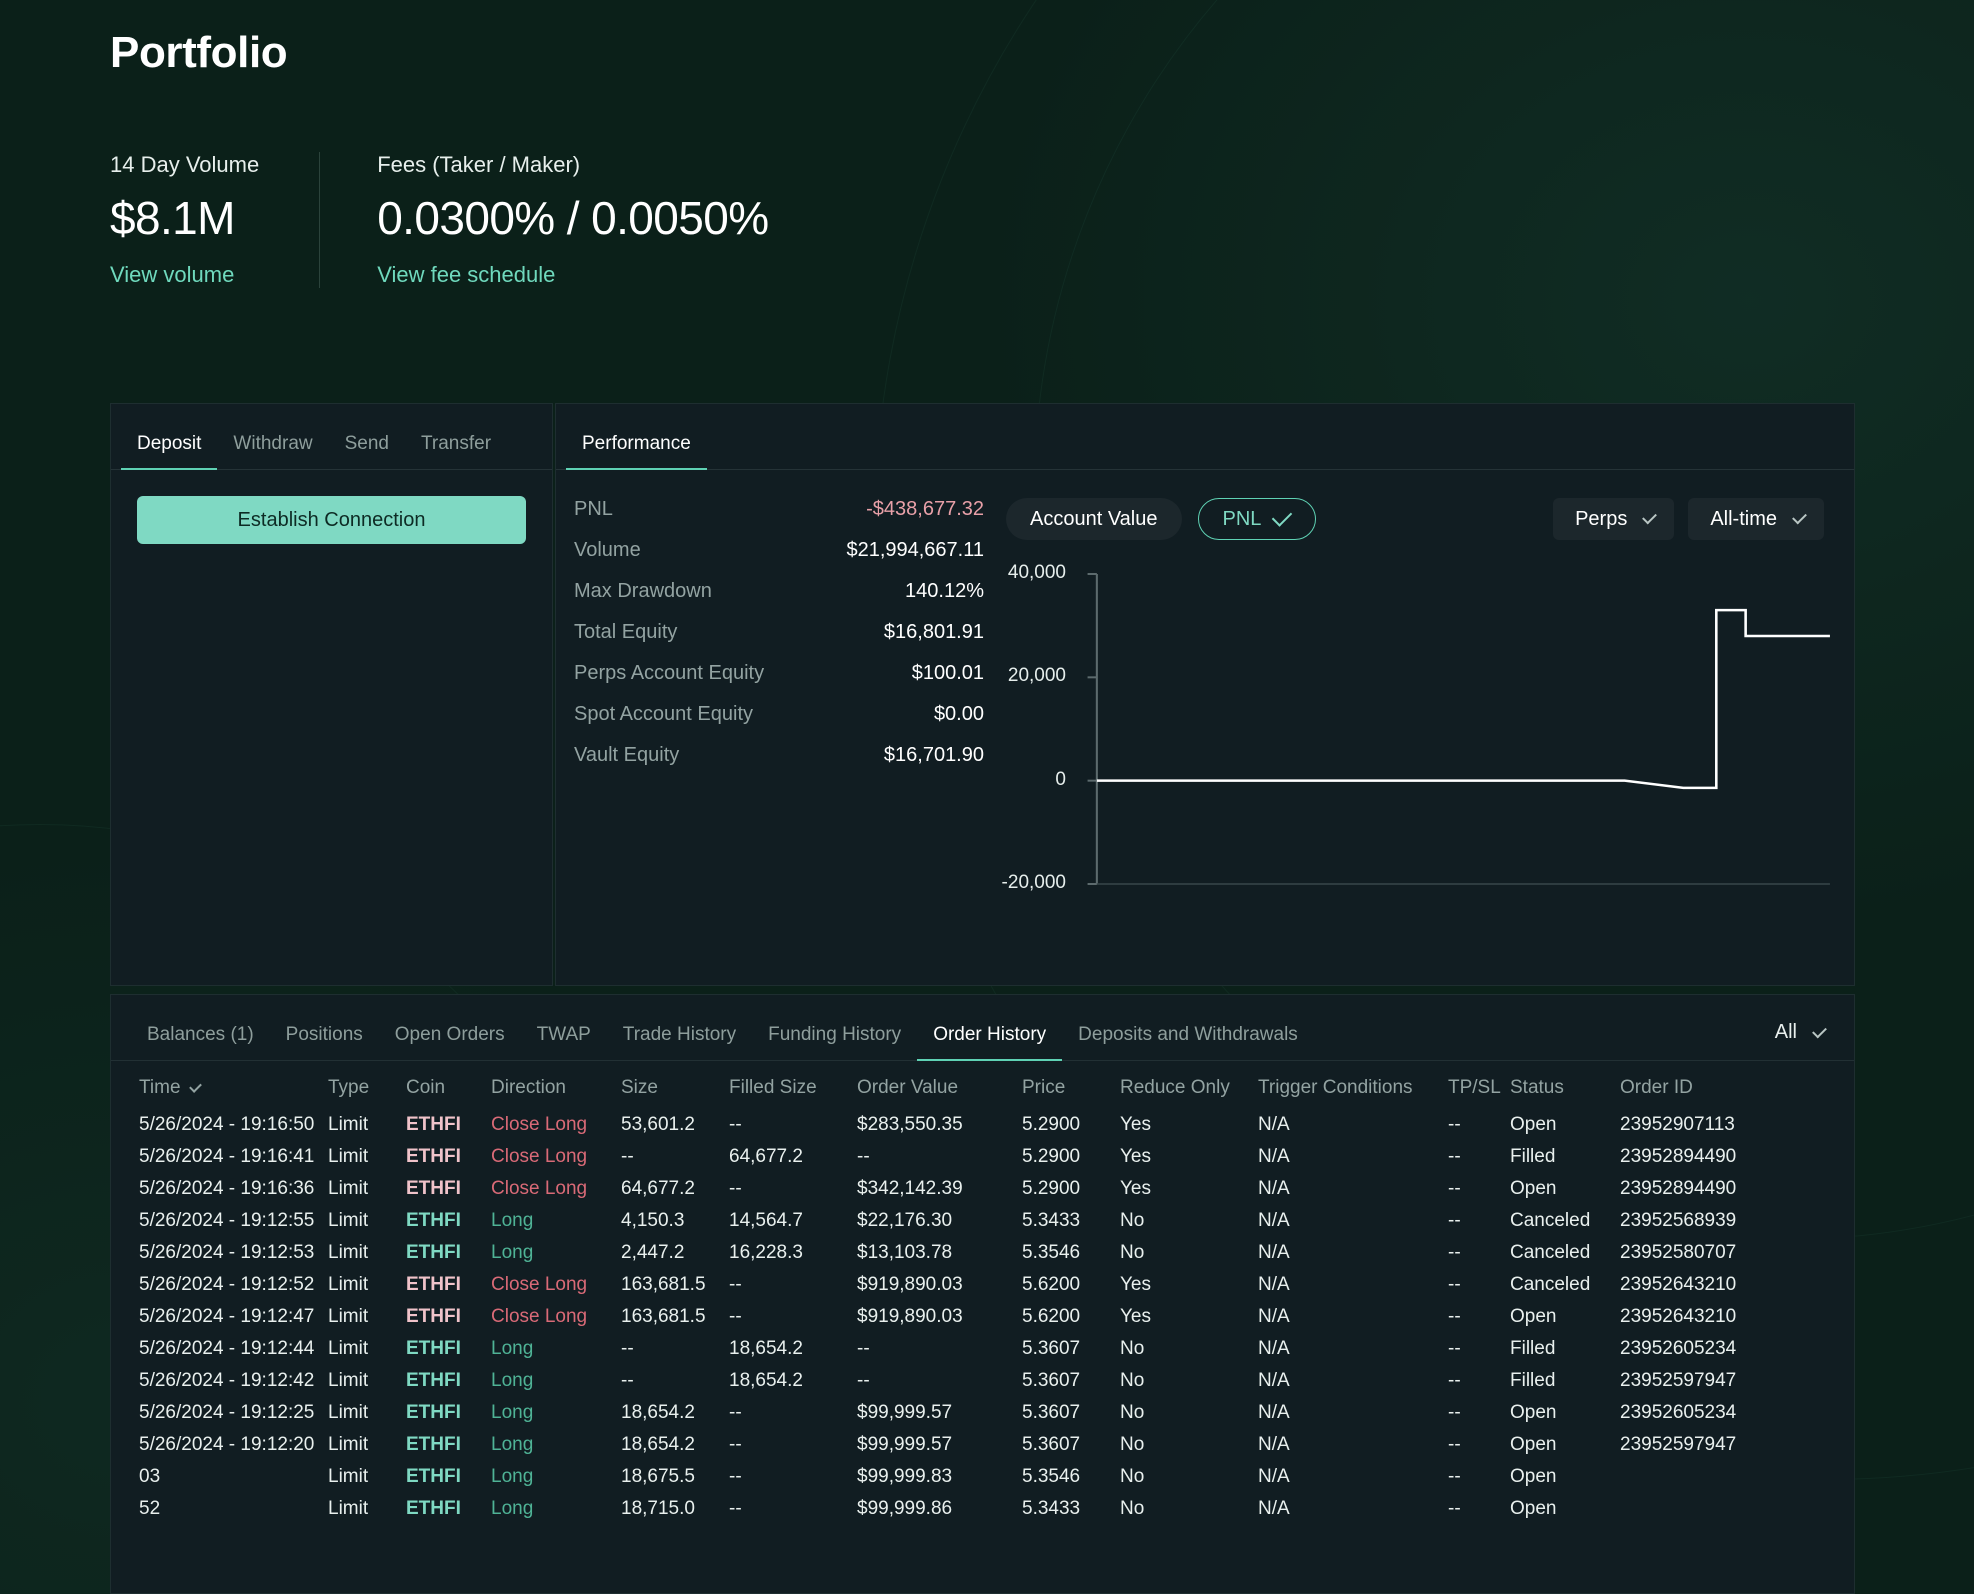  Describe the element at coordinates (1550, 1220) in the screenshot. I see `cell-status: Canceled` at that location.